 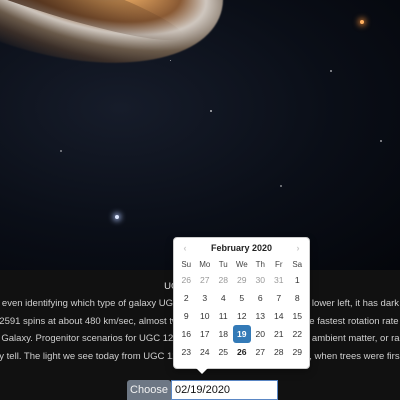 I want to click on calendar-day: 1, so click(x=297, y=280).